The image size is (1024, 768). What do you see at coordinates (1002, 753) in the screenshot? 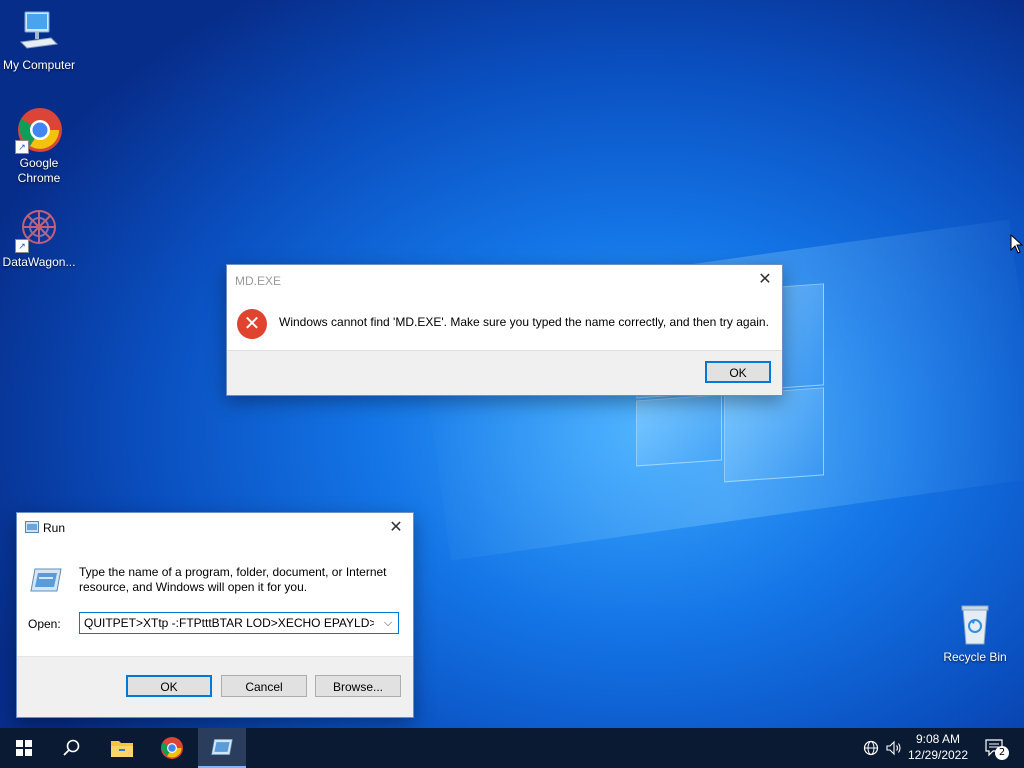
I see `notification-count-badge: 2` at bounding box center [1002, 753].